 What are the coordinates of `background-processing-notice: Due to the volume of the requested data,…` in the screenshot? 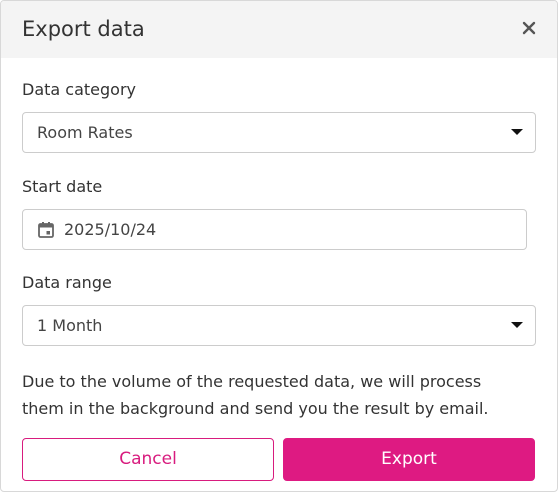 It's located at (255, 395).